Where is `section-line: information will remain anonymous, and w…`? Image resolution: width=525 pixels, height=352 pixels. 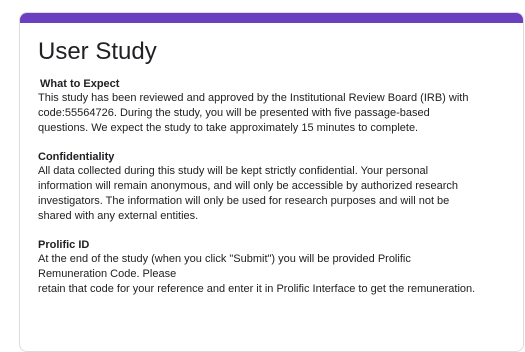
section-line: information will remain anonymous, and w… is located at coordinates (248, 186).